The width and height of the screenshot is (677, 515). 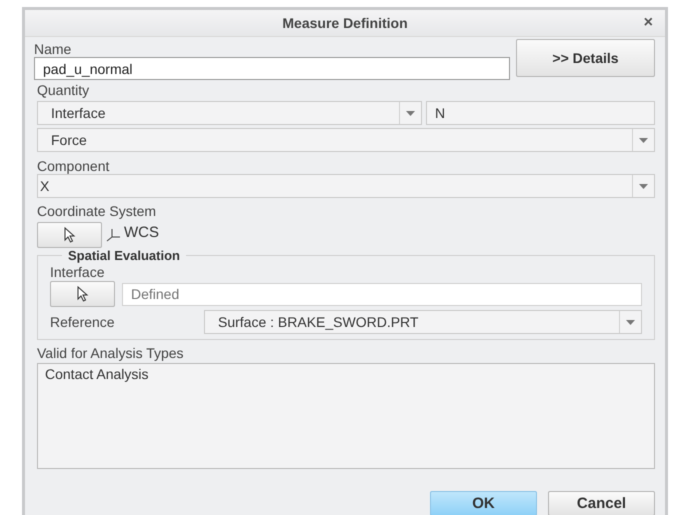 What do you see at coordinates (97, 211) in the screenshot?
I see `coordinate-system-label: Coordinate System` at bounding box center [97, 211].